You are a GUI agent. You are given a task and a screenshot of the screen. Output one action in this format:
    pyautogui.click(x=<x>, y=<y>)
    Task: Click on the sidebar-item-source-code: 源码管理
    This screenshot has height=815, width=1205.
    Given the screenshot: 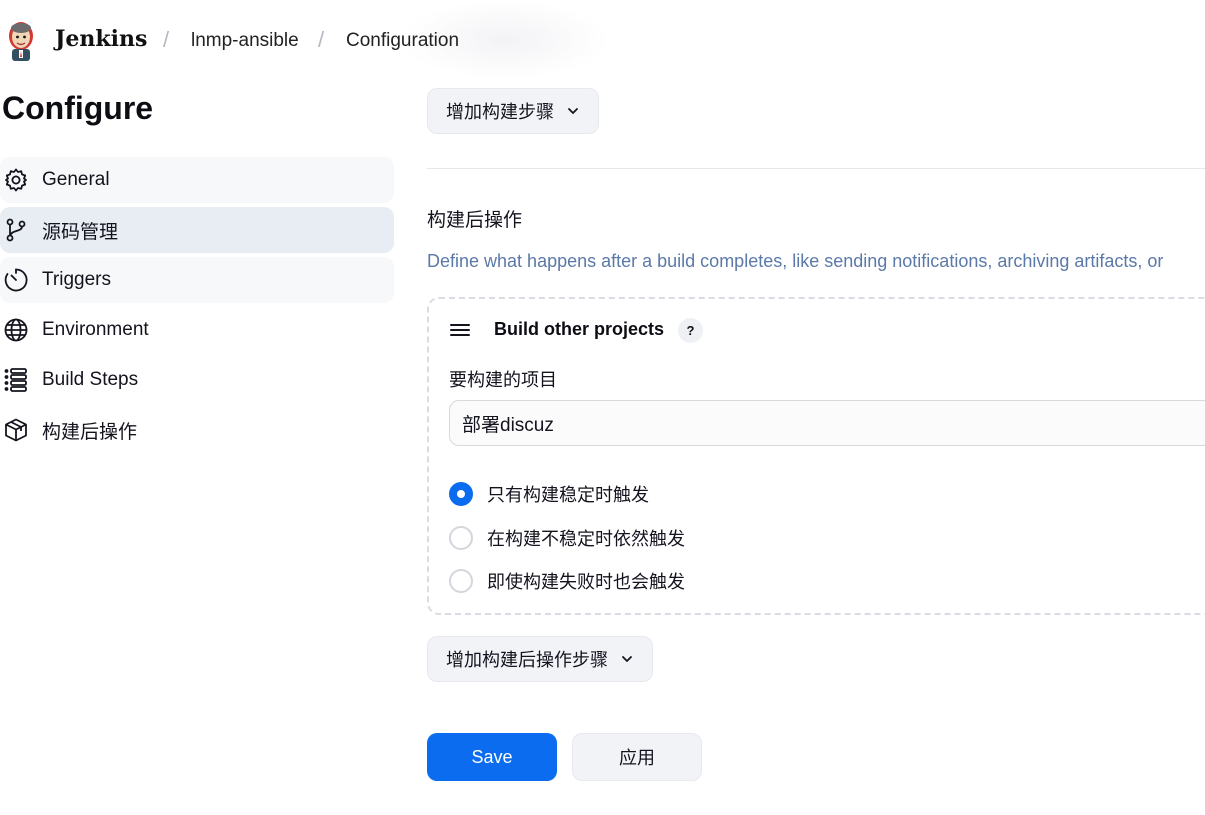 What is the action you would take?
    pyautogui.click(x=197, y=230)
    